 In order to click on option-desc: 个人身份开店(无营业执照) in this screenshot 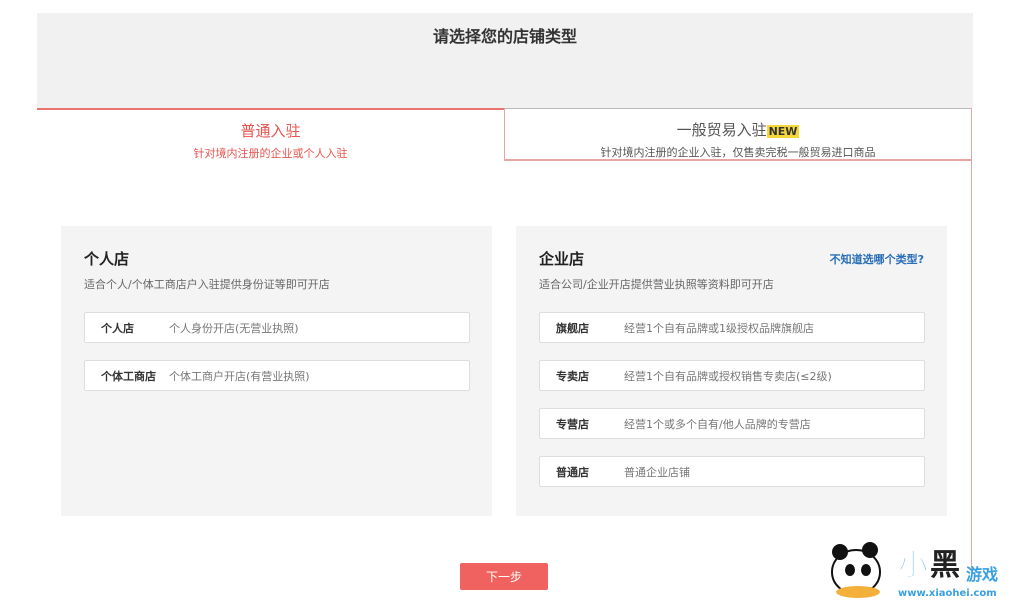, I will do `click(234, 328)`.